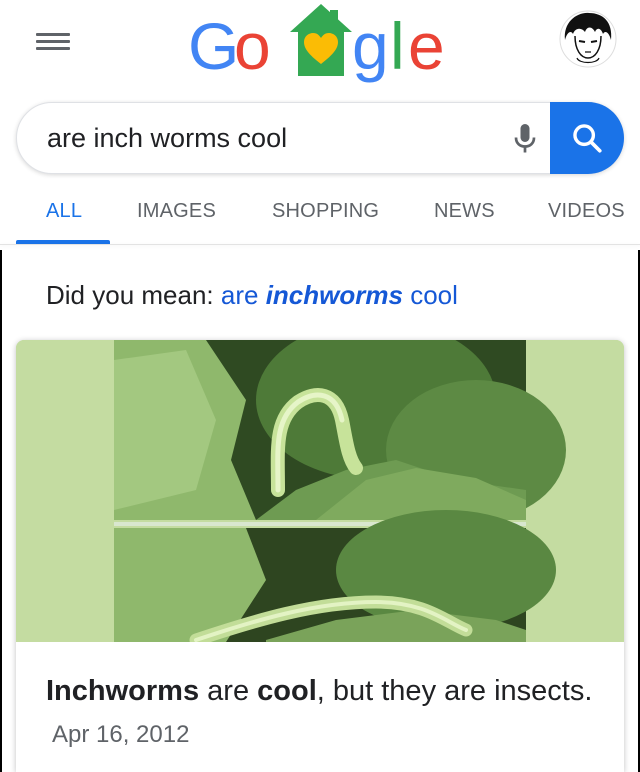 The height and width of the screenshot is (772, 640). What do you see at coordinates (228, 691) in the screenshot?
I see `snippet-mid-1: are` at bounding box center [228, 691].